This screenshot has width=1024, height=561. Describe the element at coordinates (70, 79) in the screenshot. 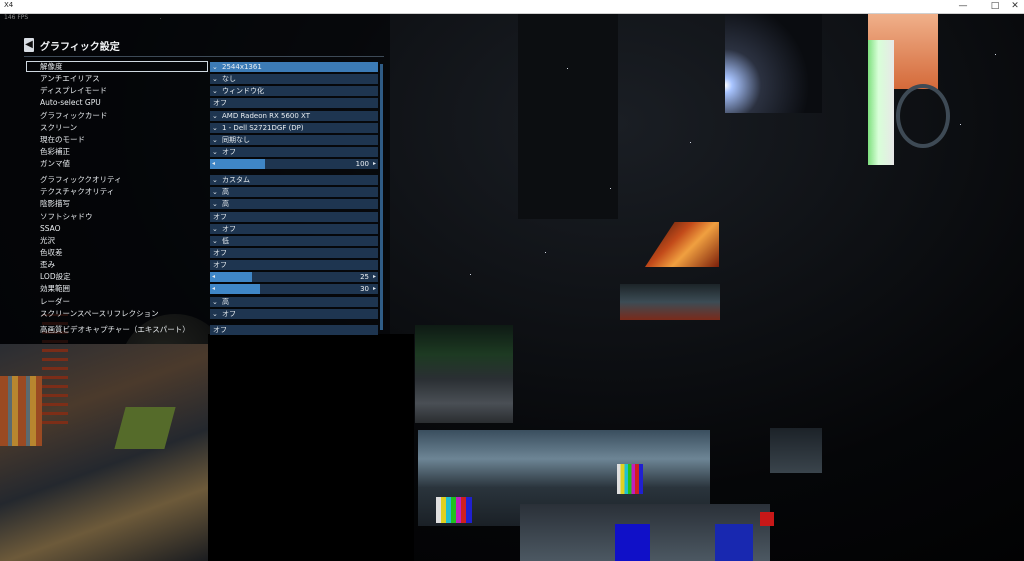

I see `setting-label: アンチエイリアス` at that location.